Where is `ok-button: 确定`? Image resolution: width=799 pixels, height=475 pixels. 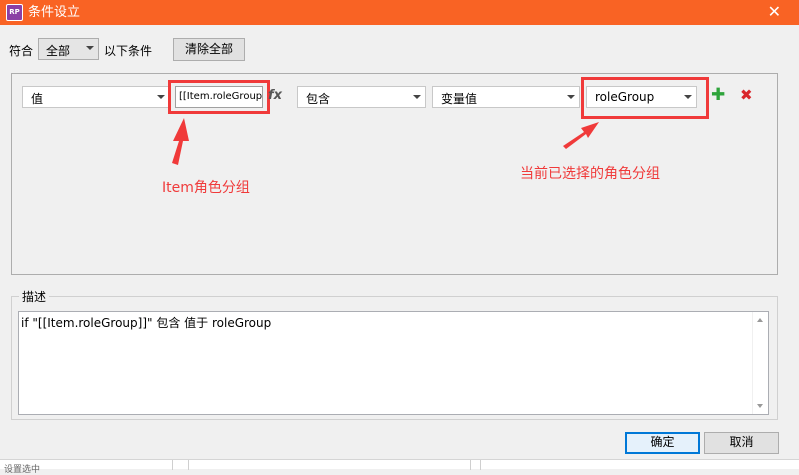
ok-button: 确定 is located at coordinates (662, 443).